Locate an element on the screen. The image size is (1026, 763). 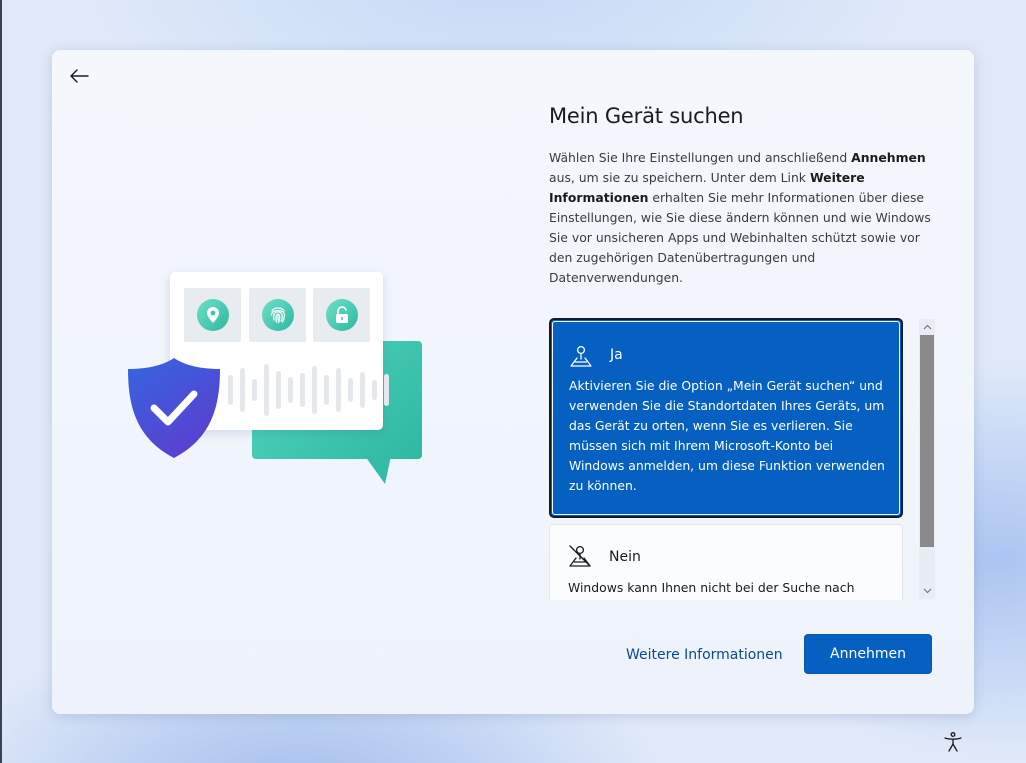
accept-button: Annehmen is located at coordinates (868, 654).